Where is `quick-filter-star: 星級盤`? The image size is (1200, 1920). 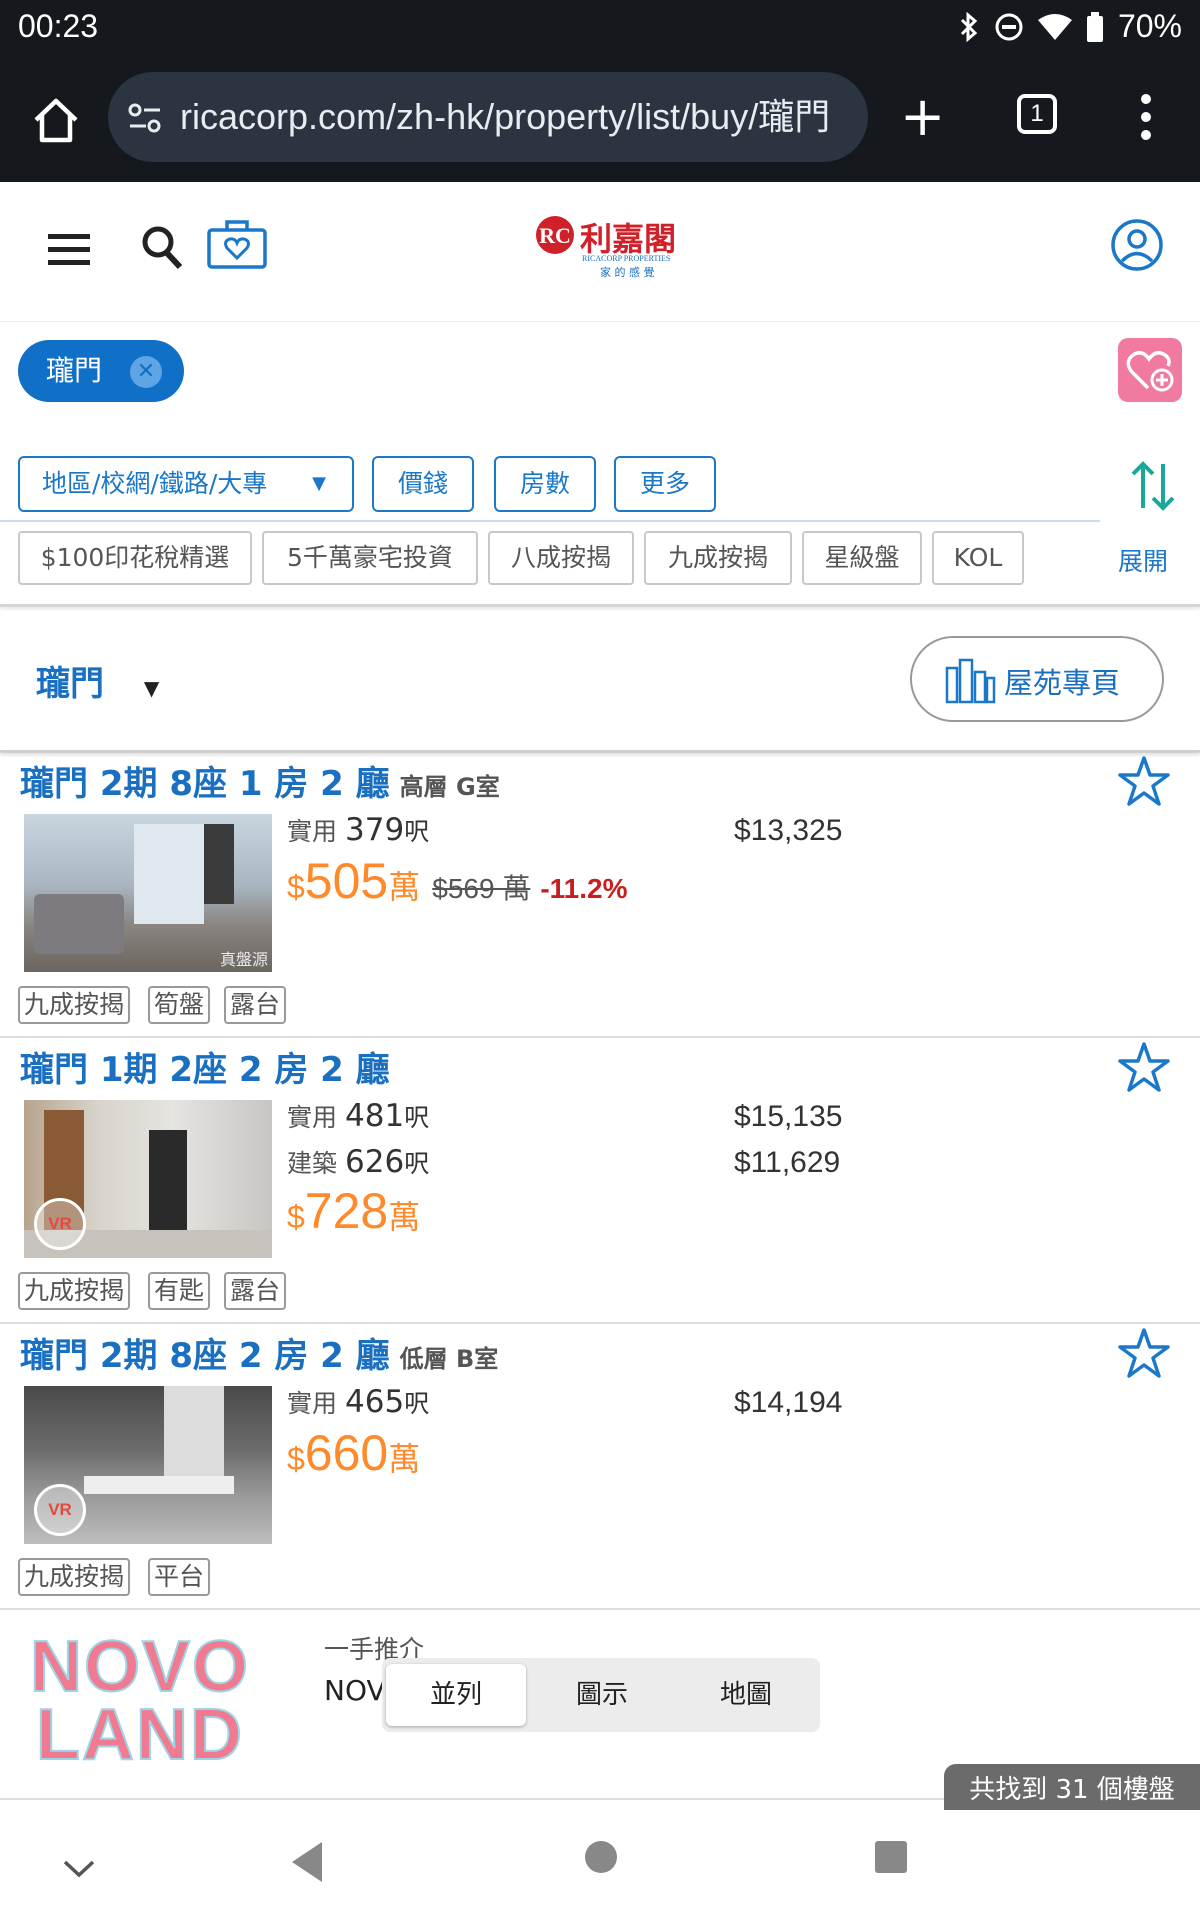 quick-filter-star: 星級盤 is located at coordinates (862, 558).